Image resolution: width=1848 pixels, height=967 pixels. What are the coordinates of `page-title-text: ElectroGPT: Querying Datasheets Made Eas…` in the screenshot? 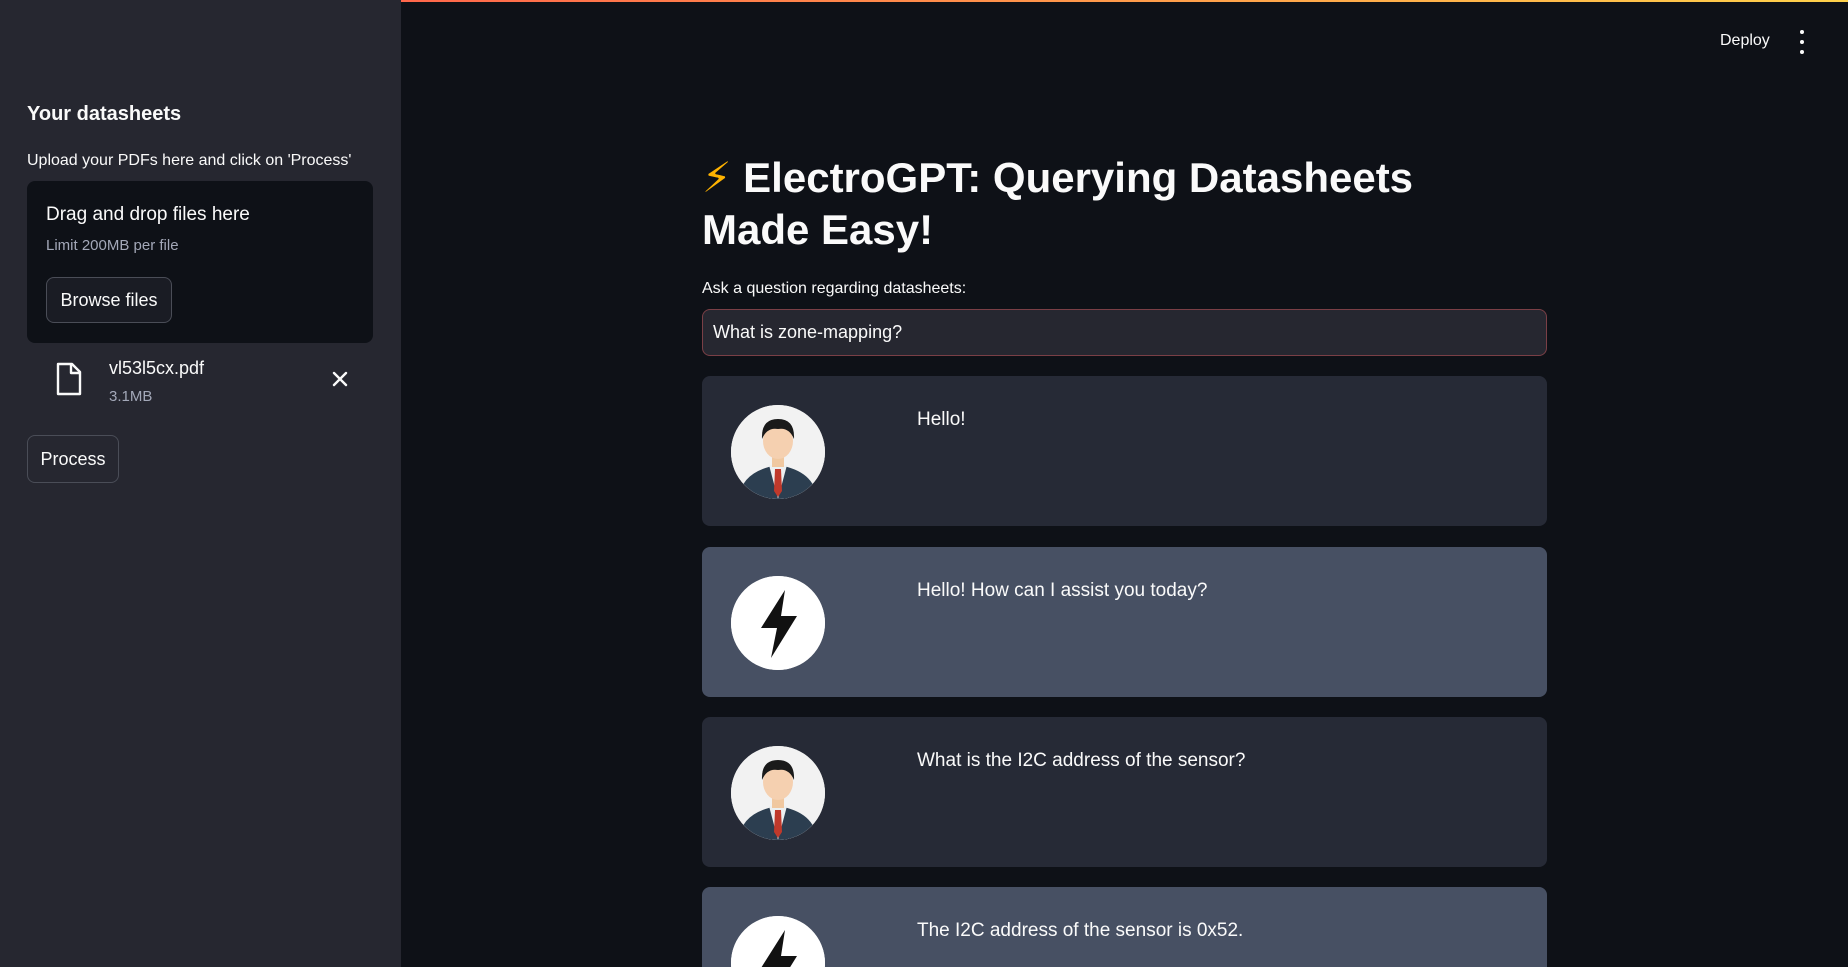 It's located at (1058, 203).